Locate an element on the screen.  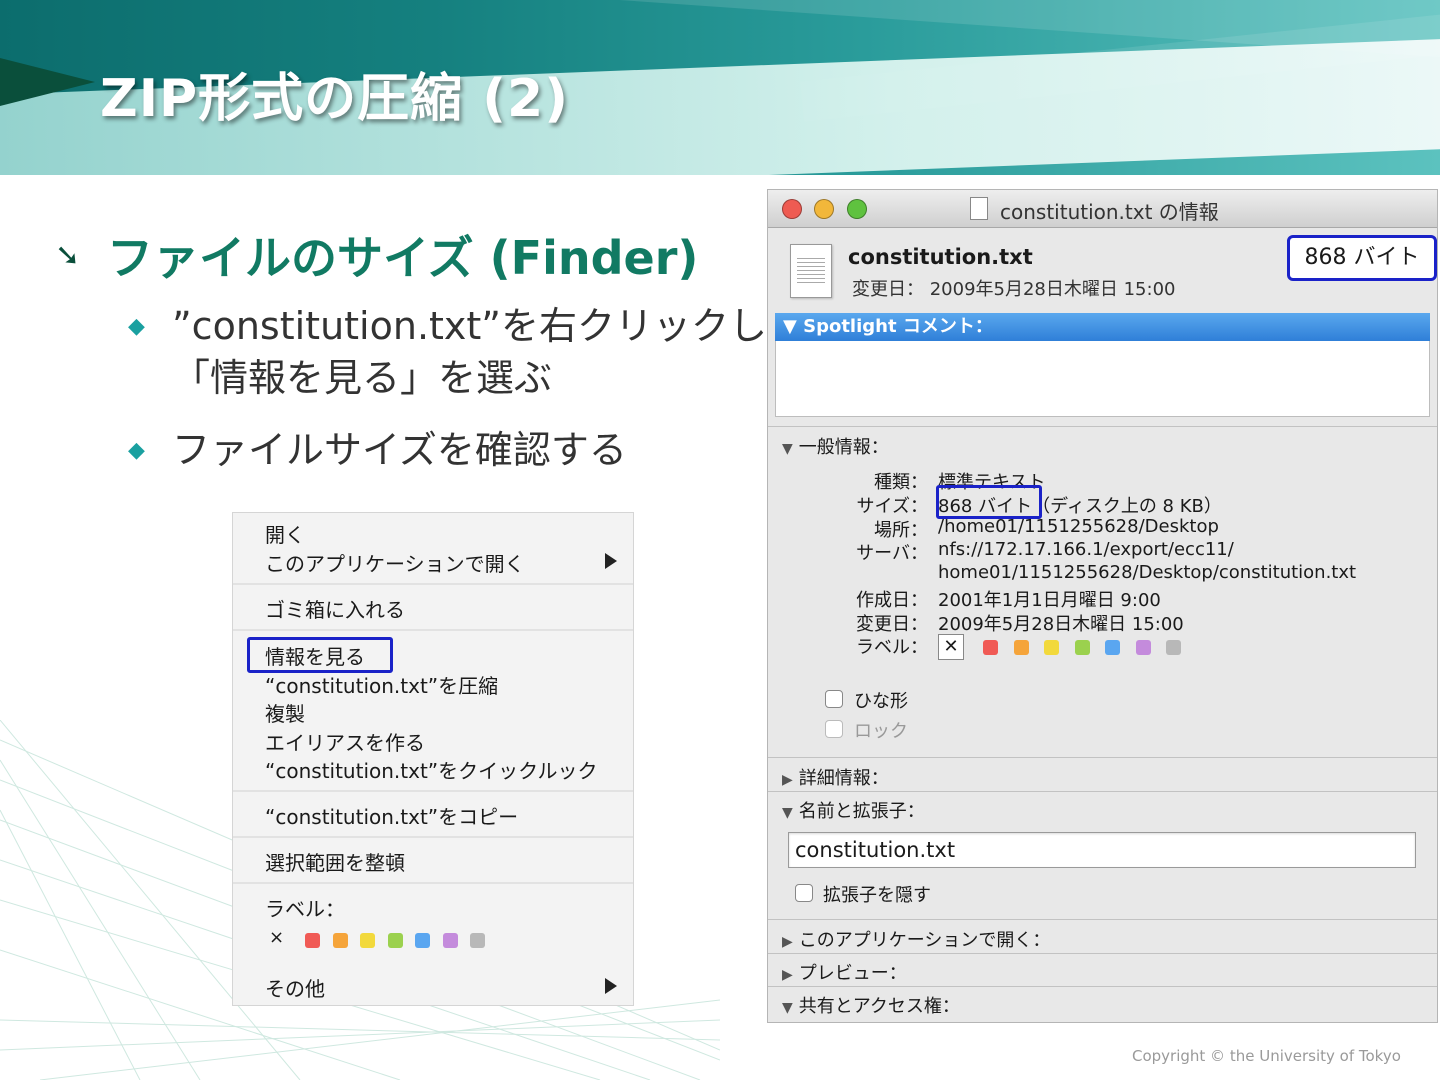
titlebar: constitution.txt の情報 is located at coordinates (1102, 209).